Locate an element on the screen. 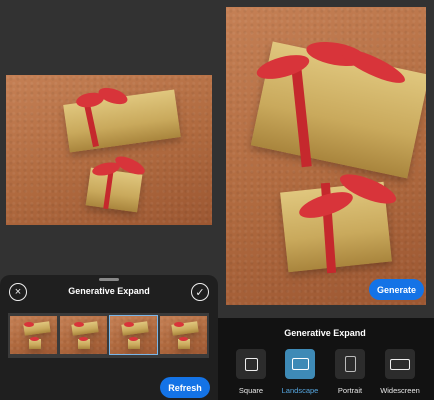  widescreen-icon is located at coordinates (400, 364).